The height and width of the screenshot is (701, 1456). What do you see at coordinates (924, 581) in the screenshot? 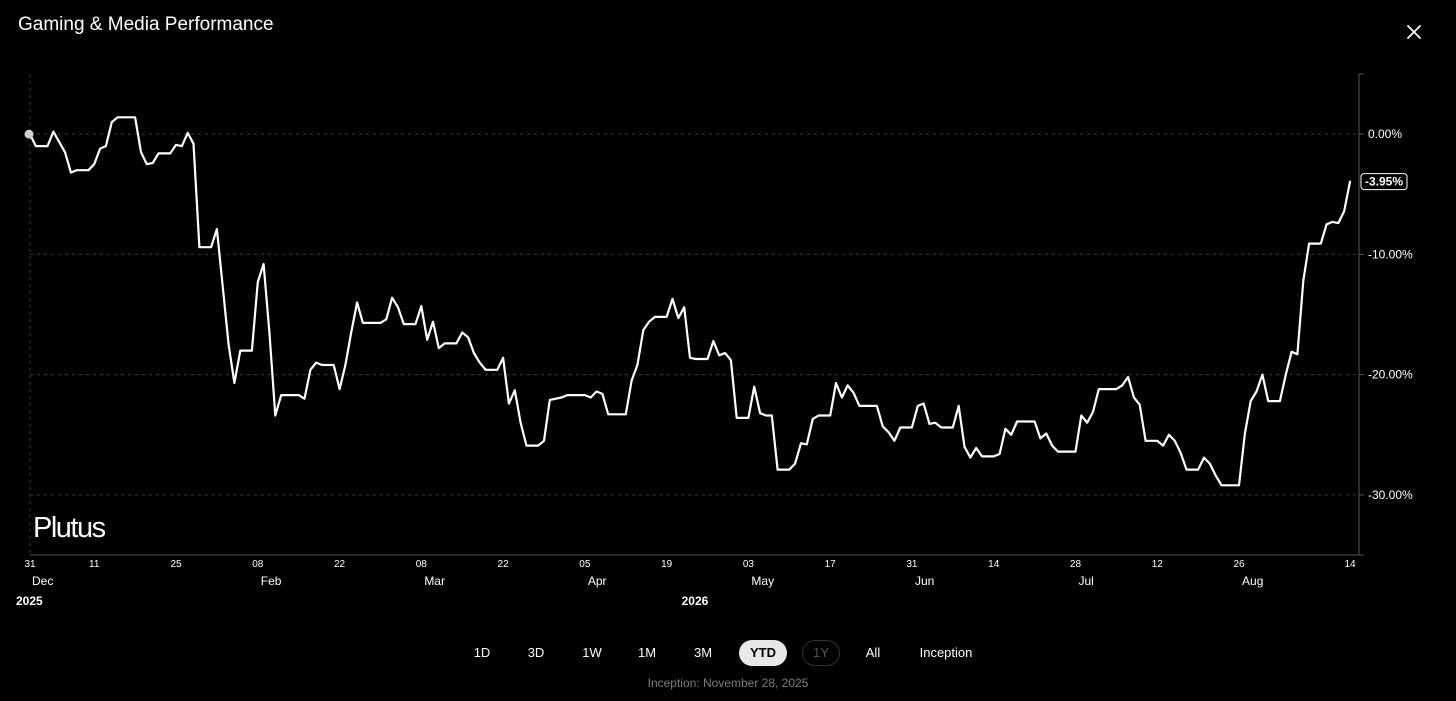
I see `x-tick-month: Jun` at bounding box center [924, 581].